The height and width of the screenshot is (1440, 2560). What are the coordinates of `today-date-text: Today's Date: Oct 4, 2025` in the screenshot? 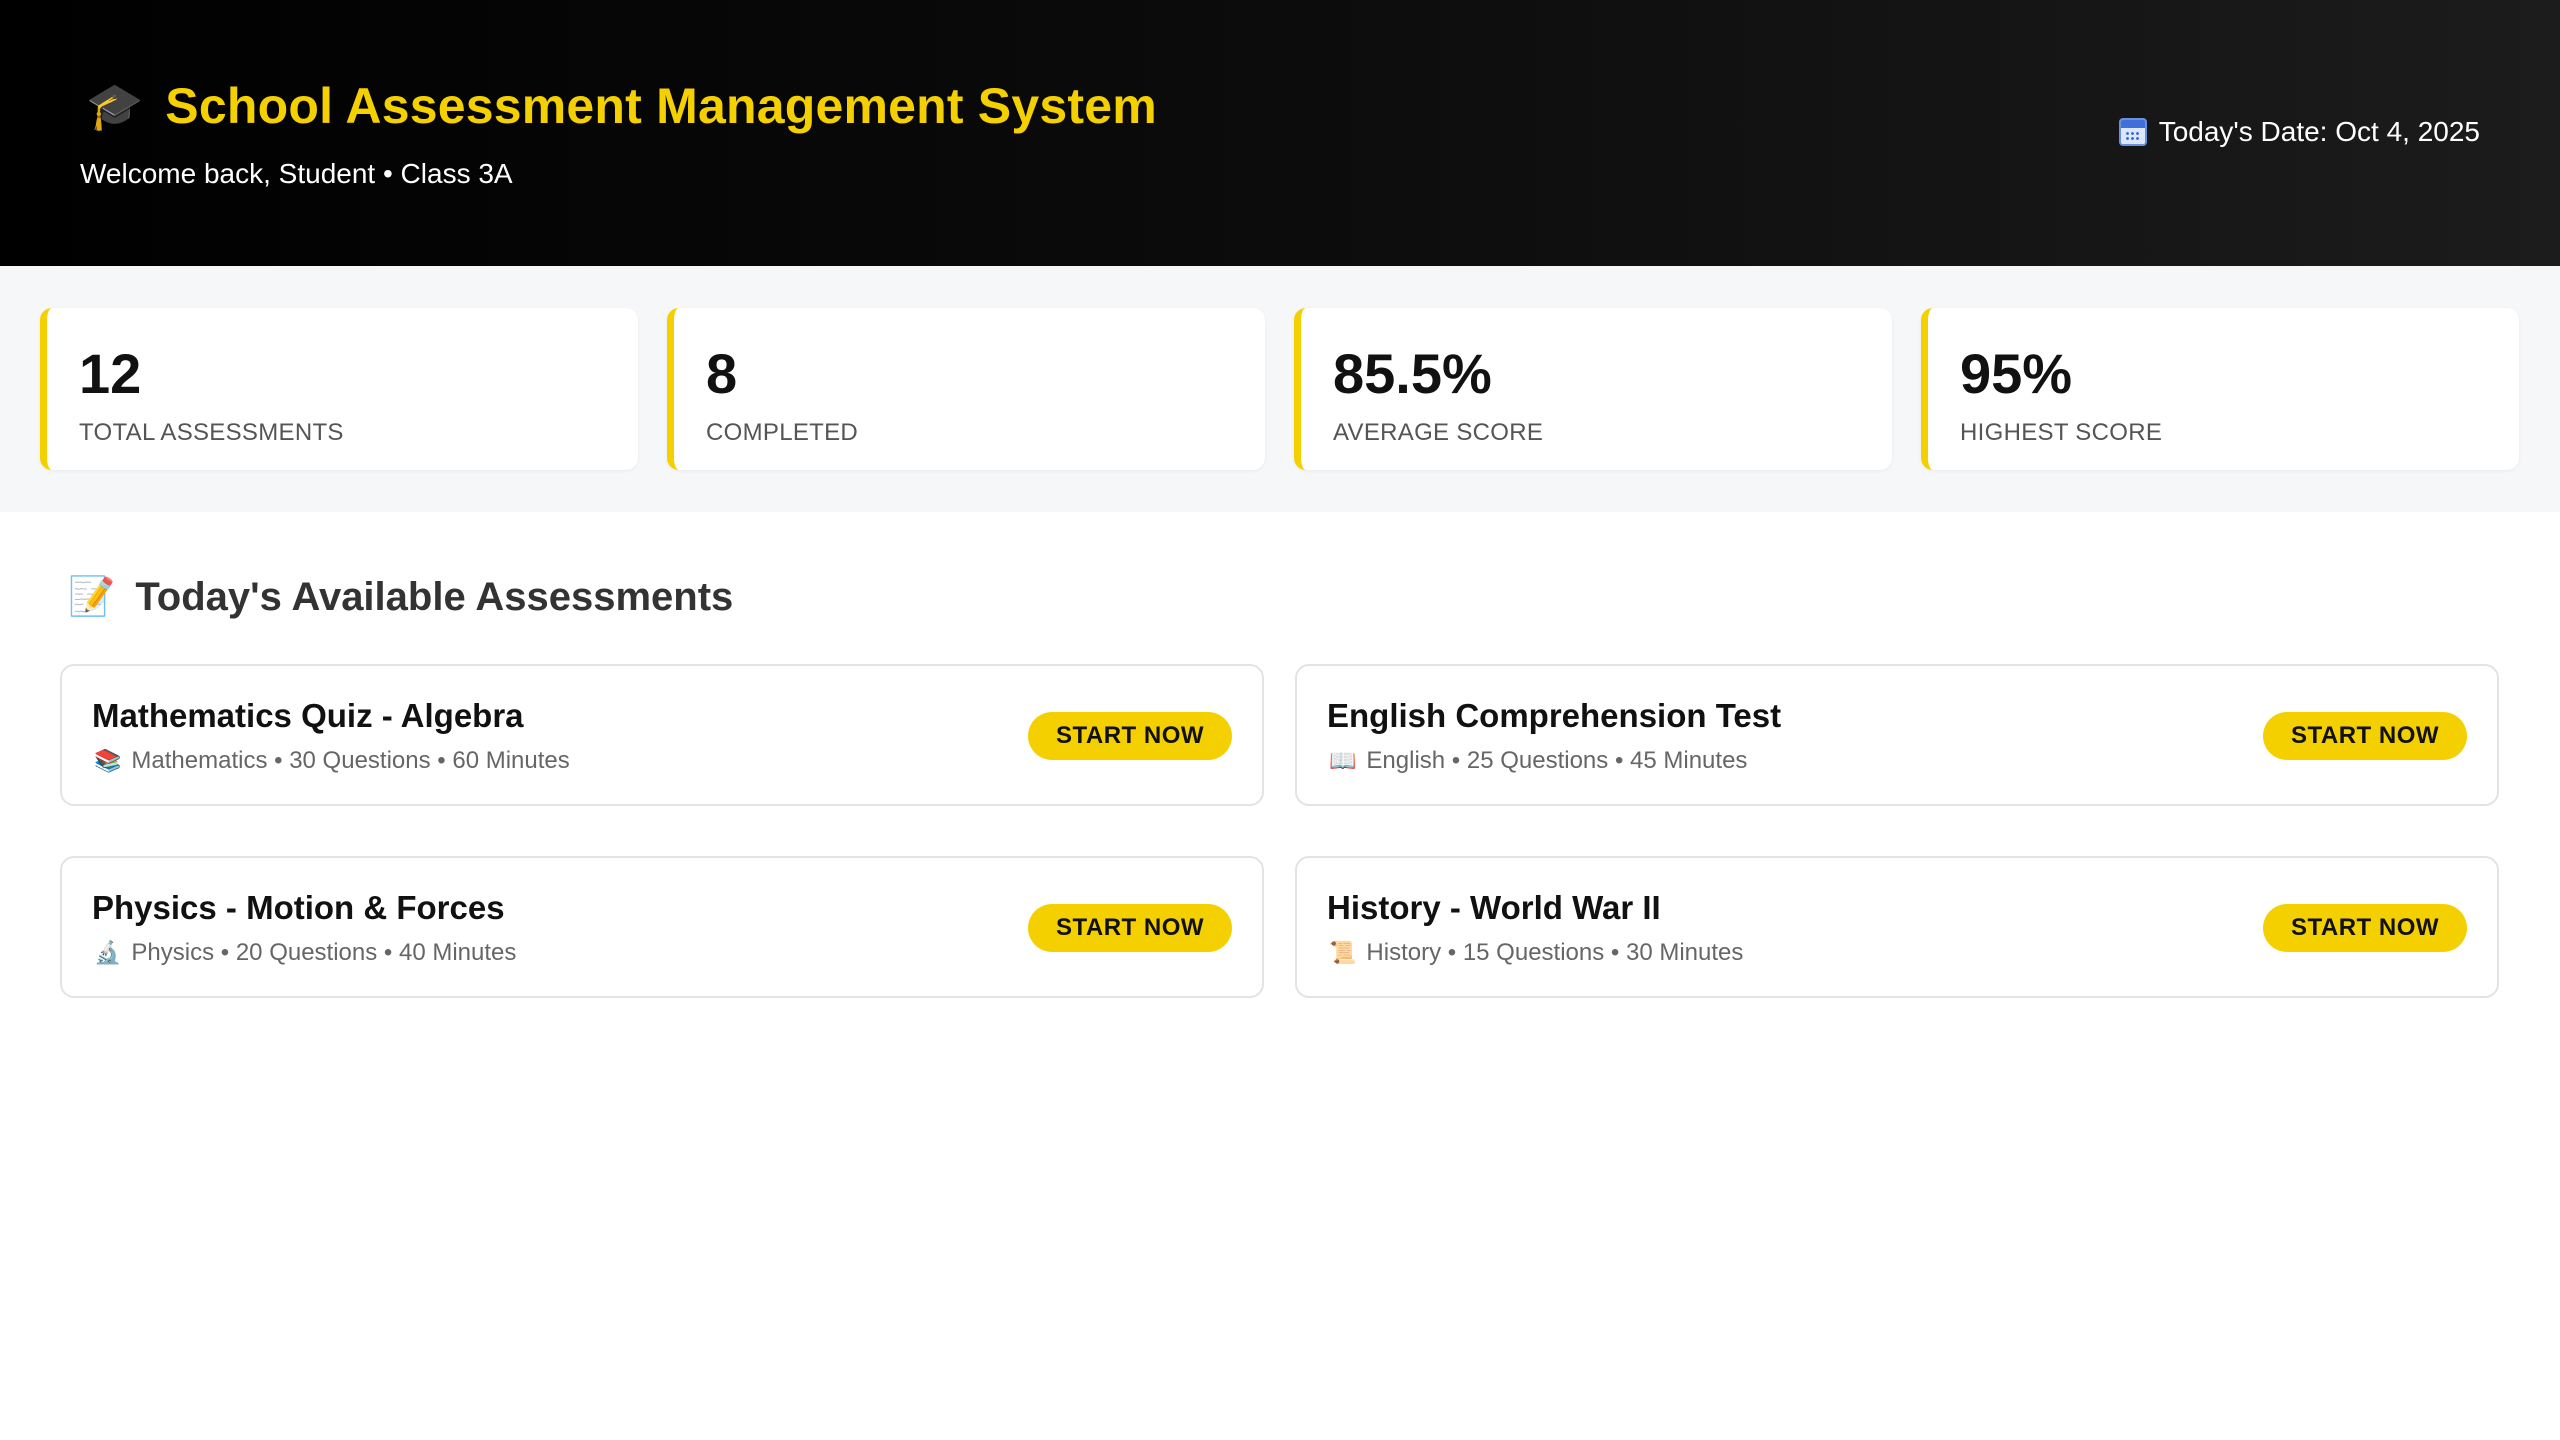 It's located at (2319, 131).